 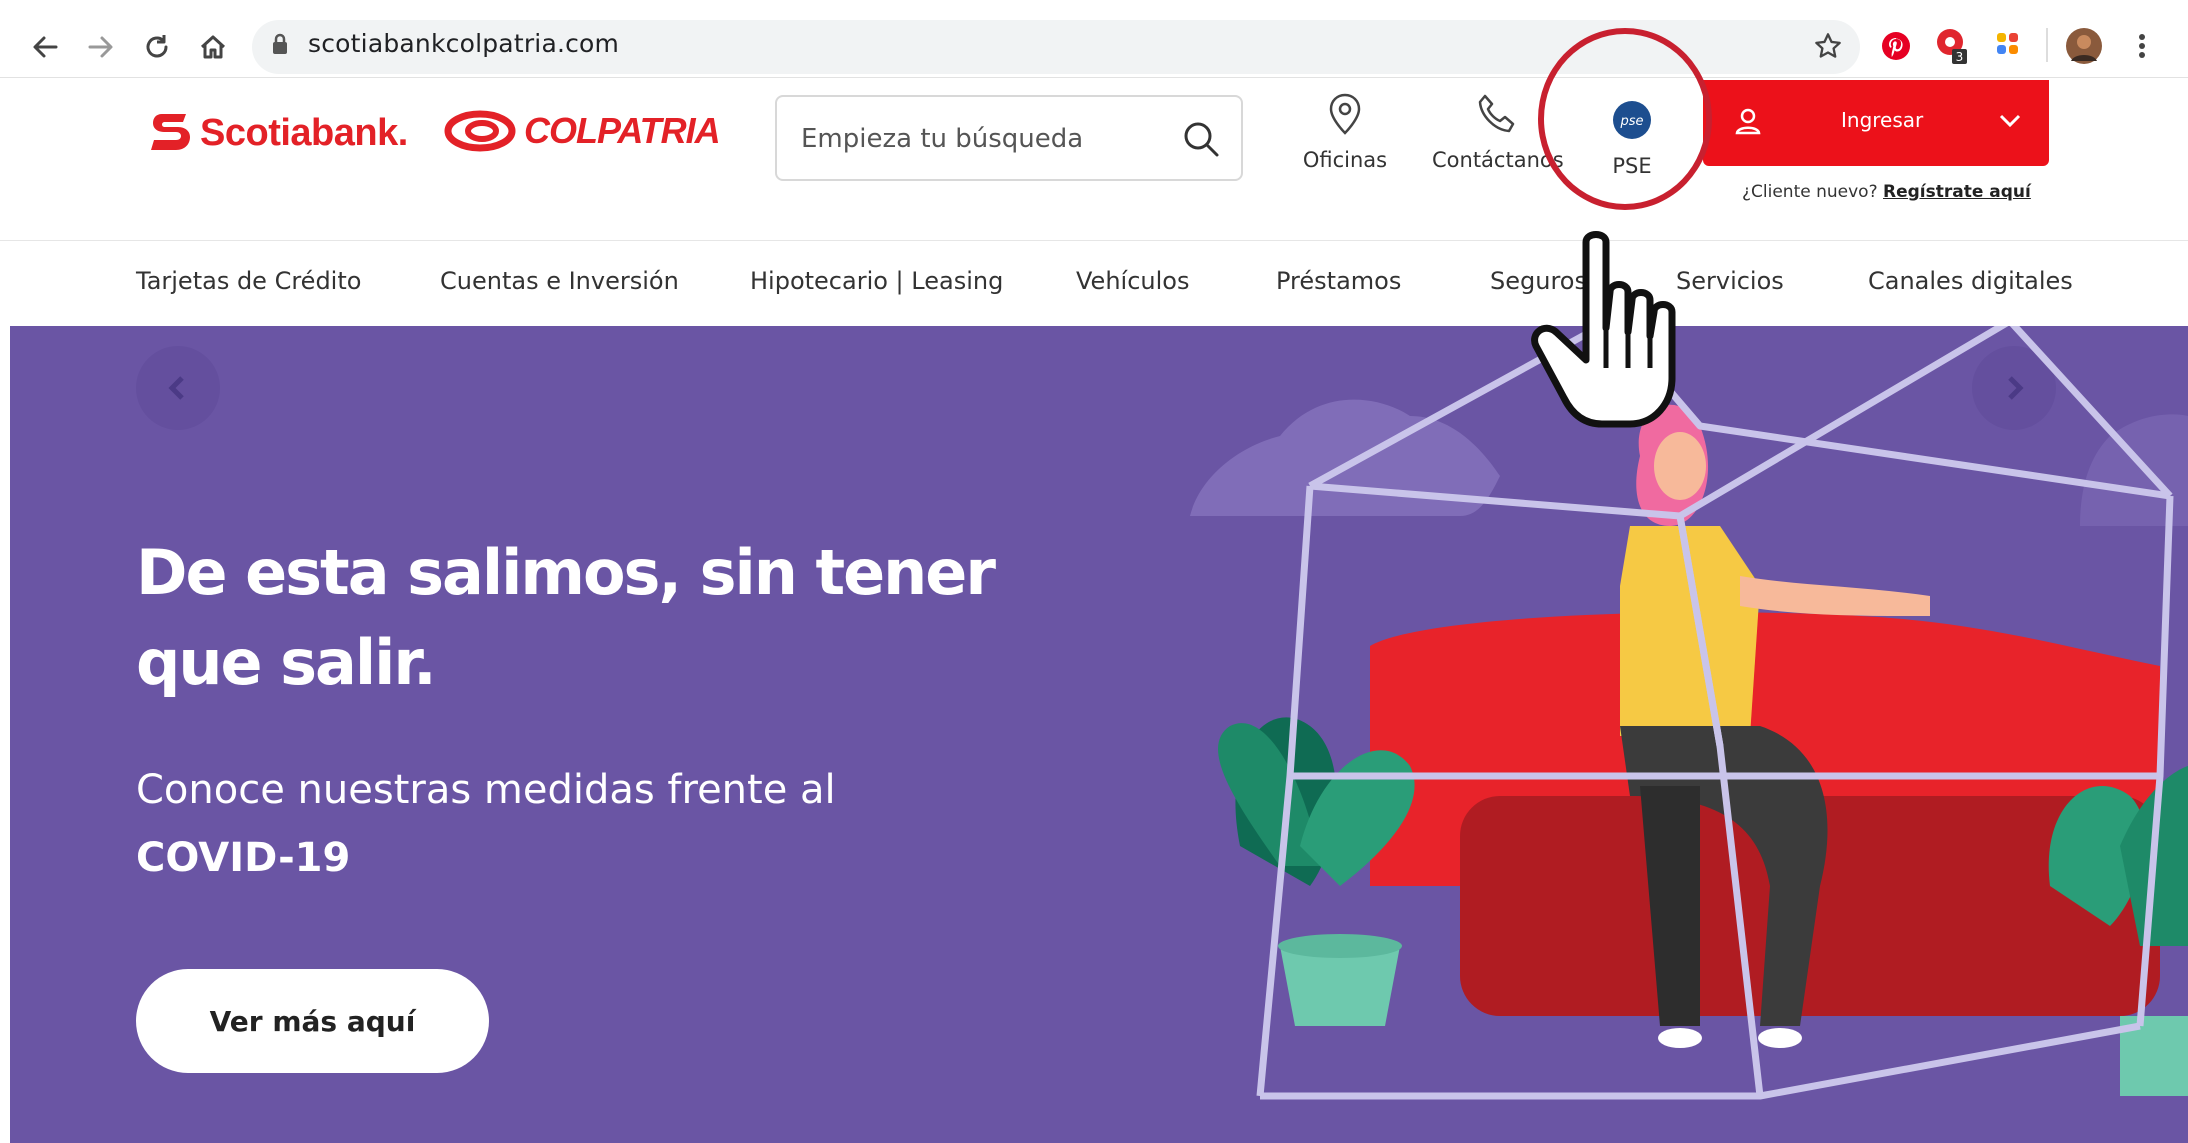 What do you see at coordinates (1810, 192) in the screenshot?
I see `new-client-prefix: ¿Cliente nuevo?` at bounding box center [1810, 192].